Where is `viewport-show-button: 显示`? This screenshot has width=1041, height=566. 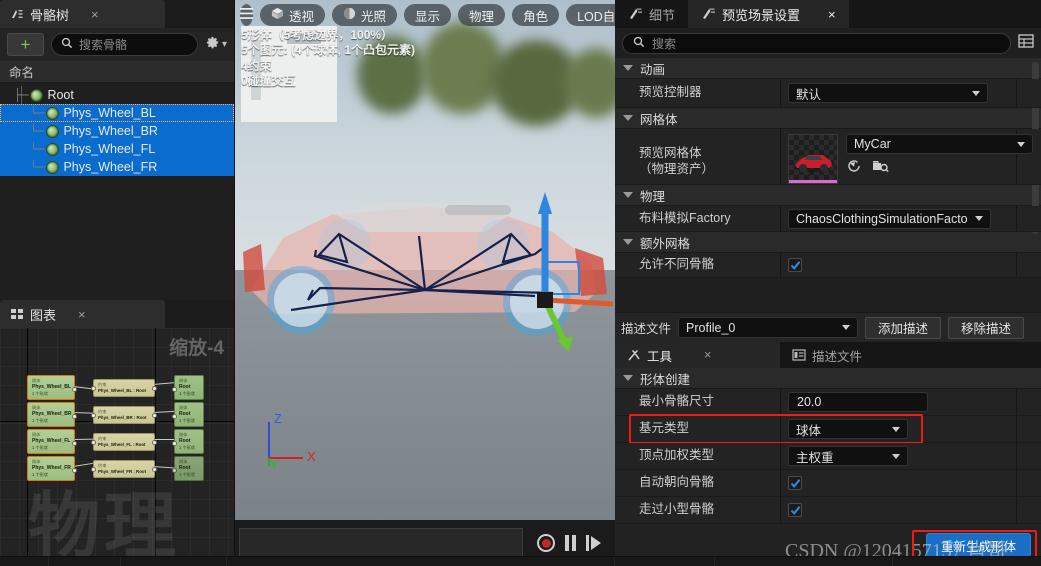 viewport-show-button: 显示 is located at coordinates (428, 15).